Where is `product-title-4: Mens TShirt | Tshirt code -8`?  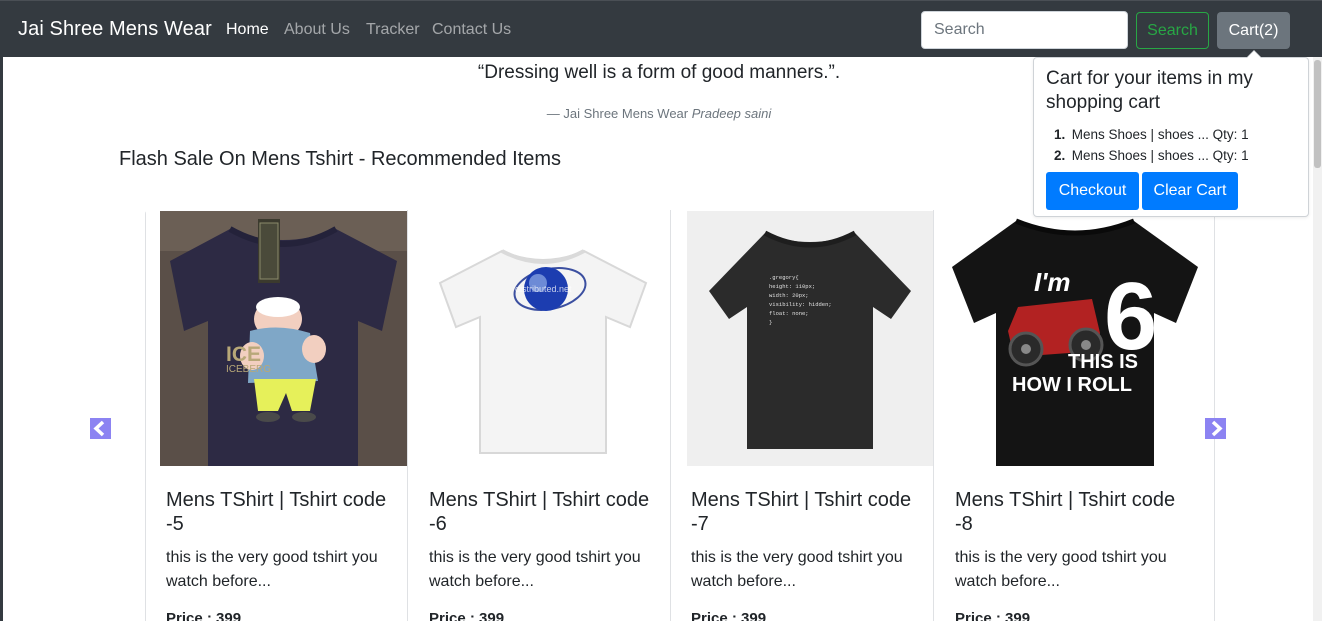 product-title-4: Mens TShirt | Tshirt code -8 is located at coordinates (1072, 512).